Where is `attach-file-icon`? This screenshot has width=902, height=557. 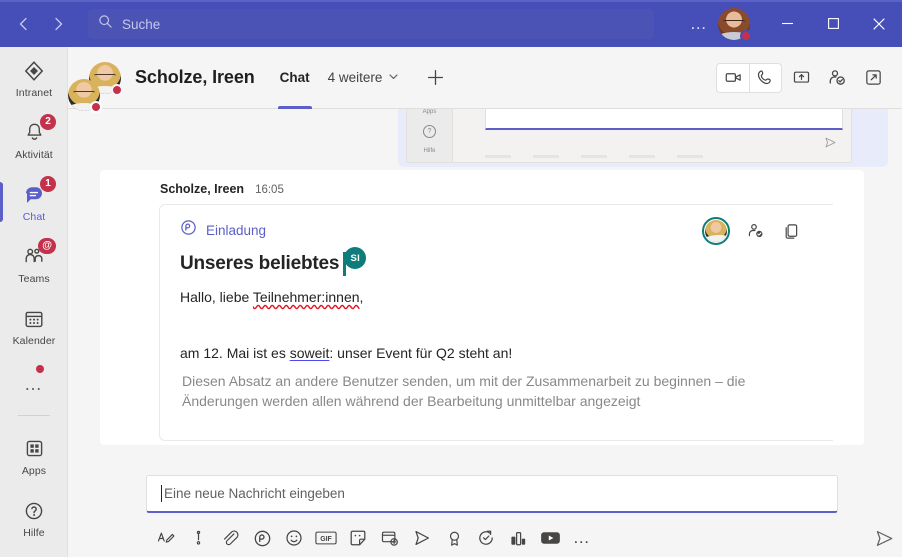
attach-file-icon is located at coordinates (230, 538).